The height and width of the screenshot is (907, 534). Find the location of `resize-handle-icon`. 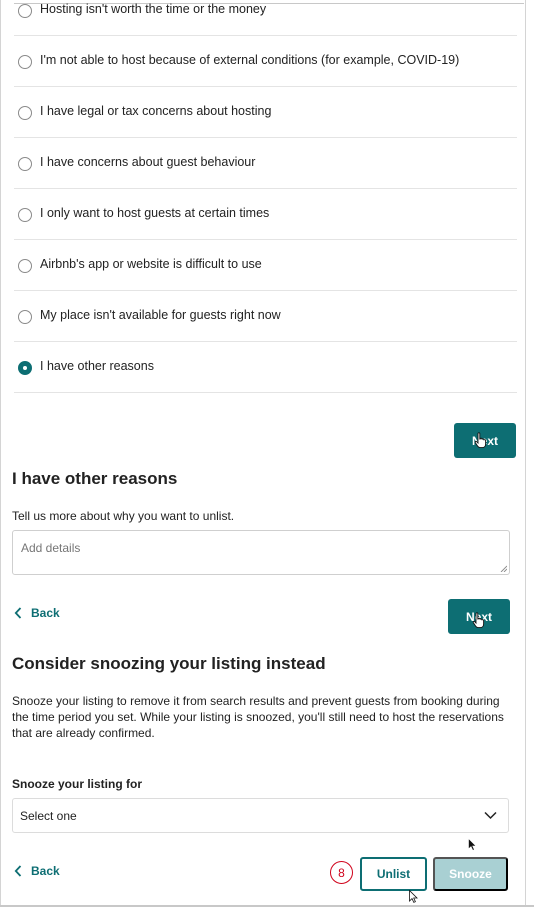

resize-handle-icon is located at coordinates (503, 568).